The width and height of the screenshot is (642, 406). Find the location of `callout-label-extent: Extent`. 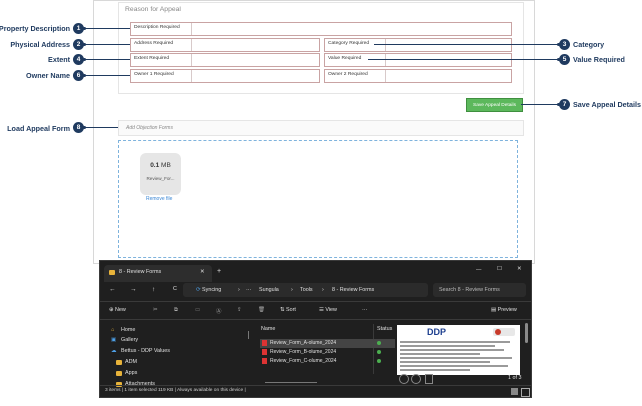

callout-label-extent: Extent is located at coordinates (59, 59).